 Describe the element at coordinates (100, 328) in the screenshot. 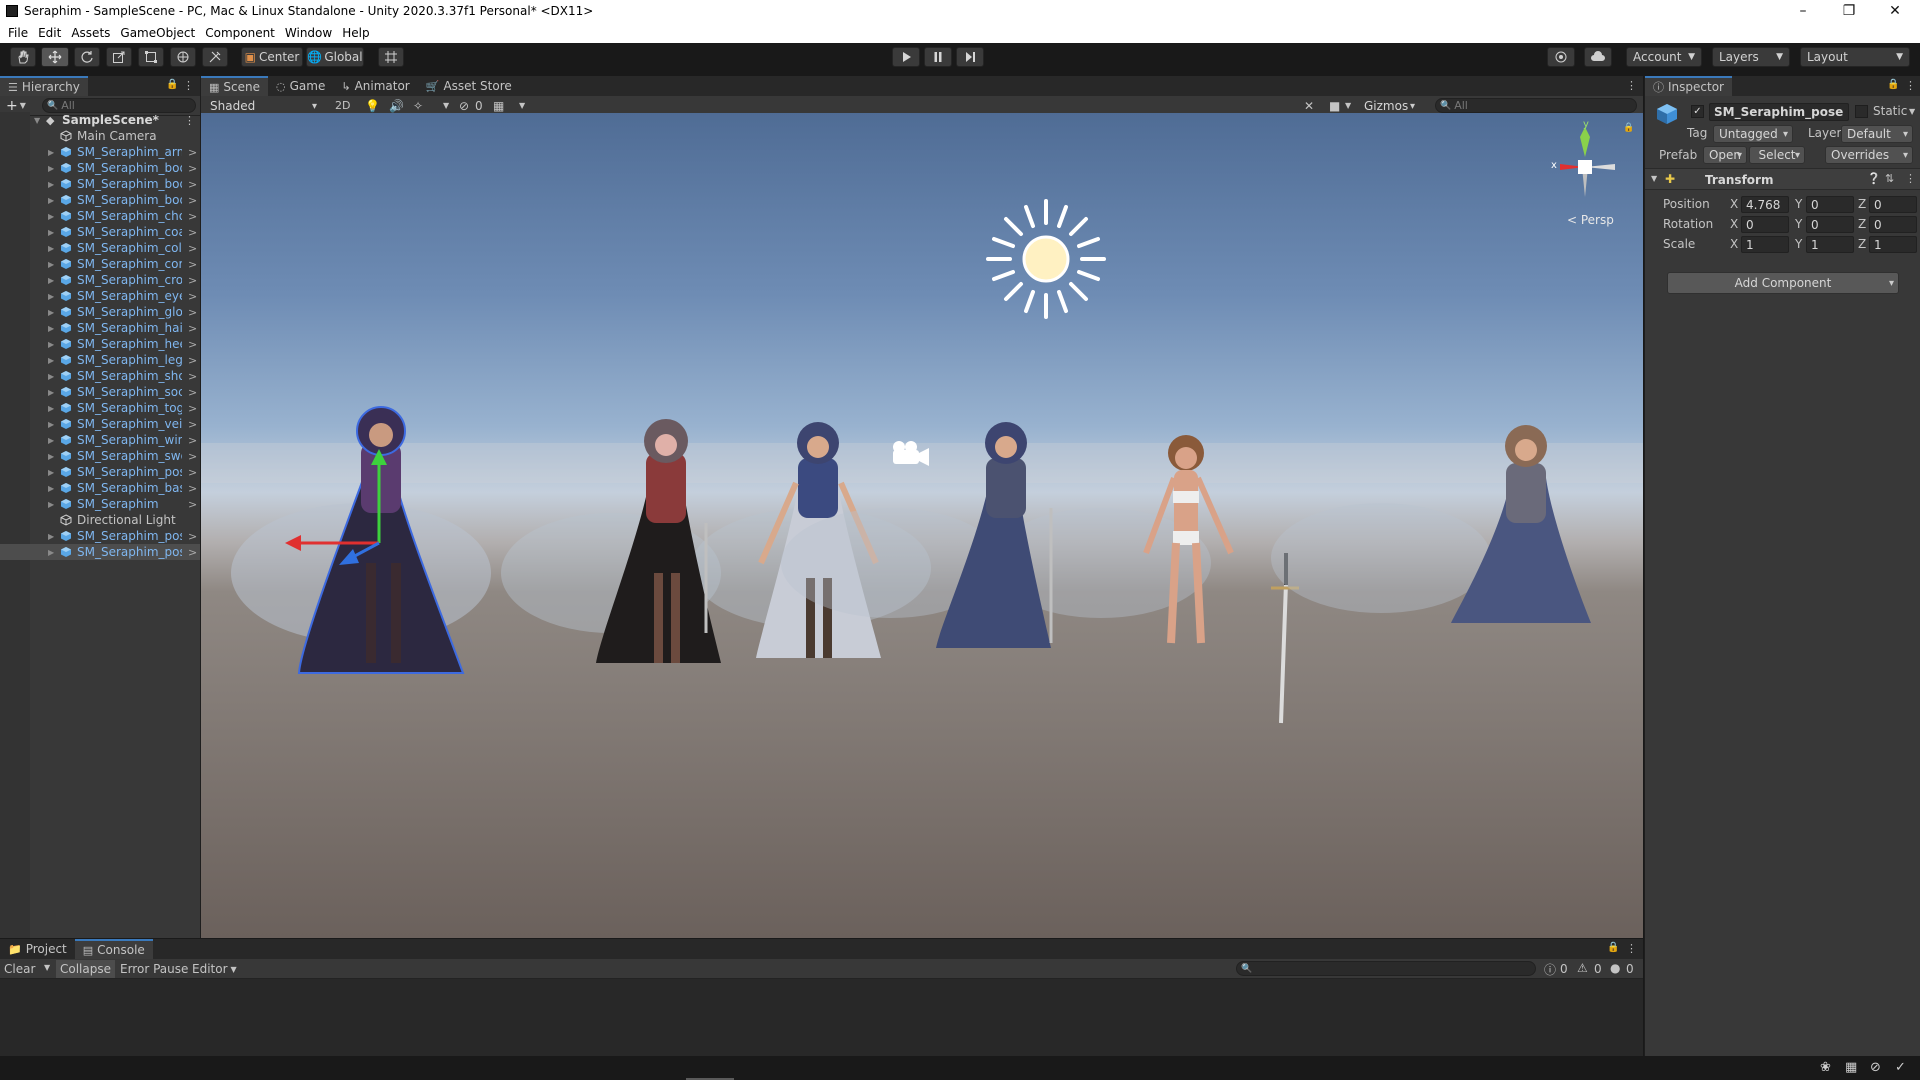

I see `hierarchy-item: ▶ SM_Seraphim_hair >` at that location.